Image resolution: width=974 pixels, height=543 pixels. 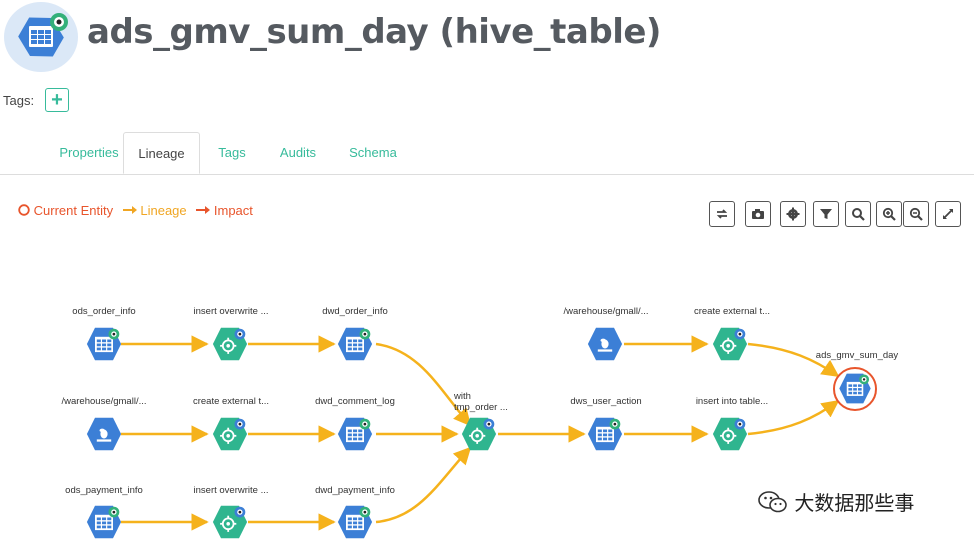 I want to click on watermark: 大数据那些事, so click(x=836, y=501).